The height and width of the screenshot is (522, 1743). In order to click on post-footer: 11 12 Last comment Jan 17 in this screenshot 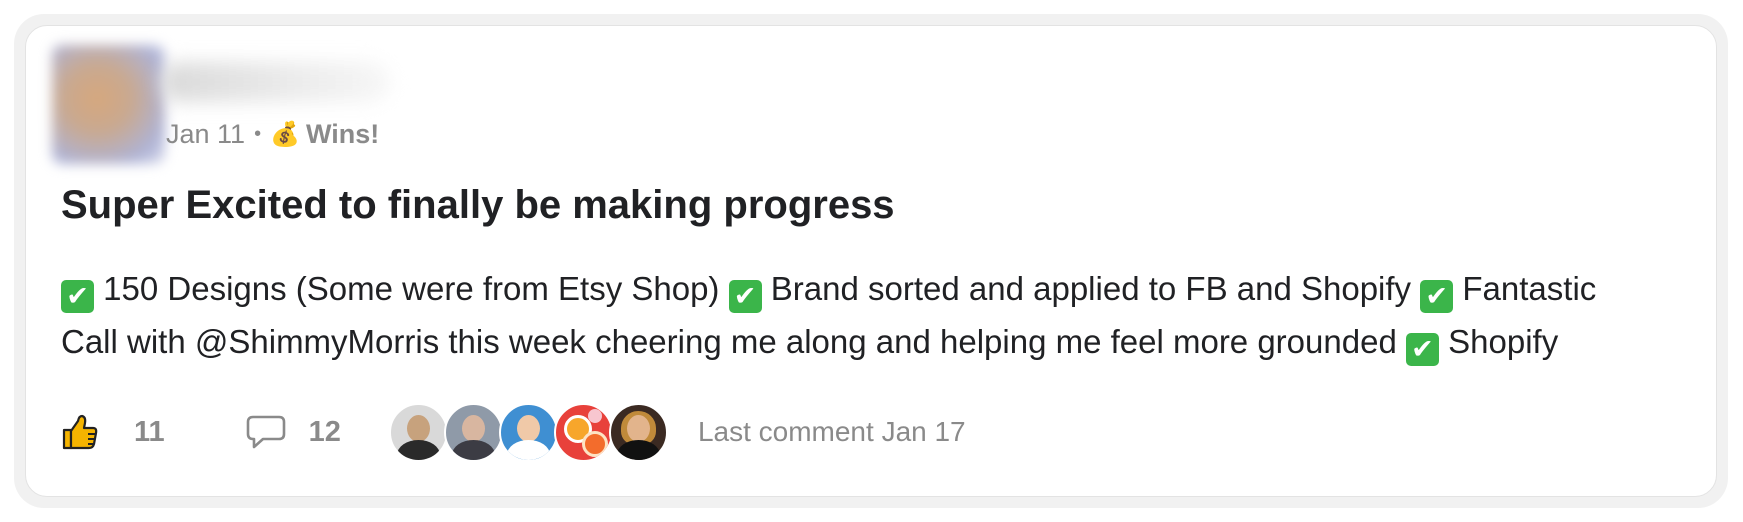, I will do `click(513, 432)`.